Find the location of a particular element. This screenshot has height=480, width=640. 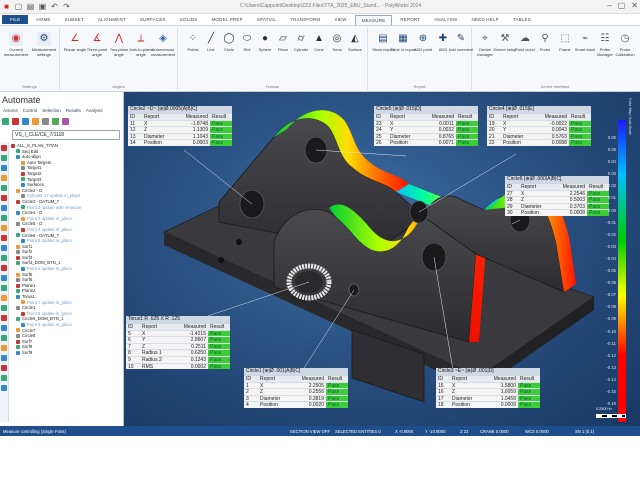

options-icon is located at coordinates (45, 121).